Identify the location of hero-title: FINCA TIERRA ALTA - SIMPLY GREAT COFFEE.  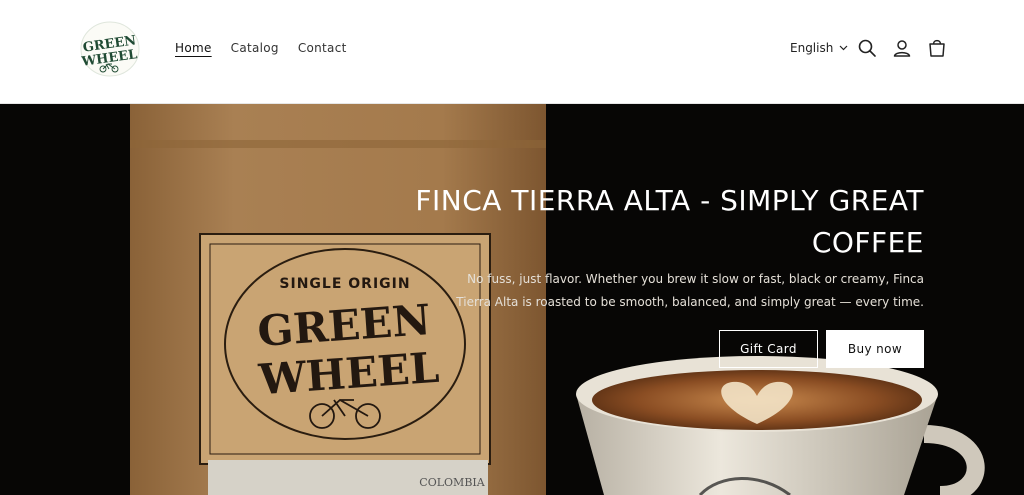
(669, 221).